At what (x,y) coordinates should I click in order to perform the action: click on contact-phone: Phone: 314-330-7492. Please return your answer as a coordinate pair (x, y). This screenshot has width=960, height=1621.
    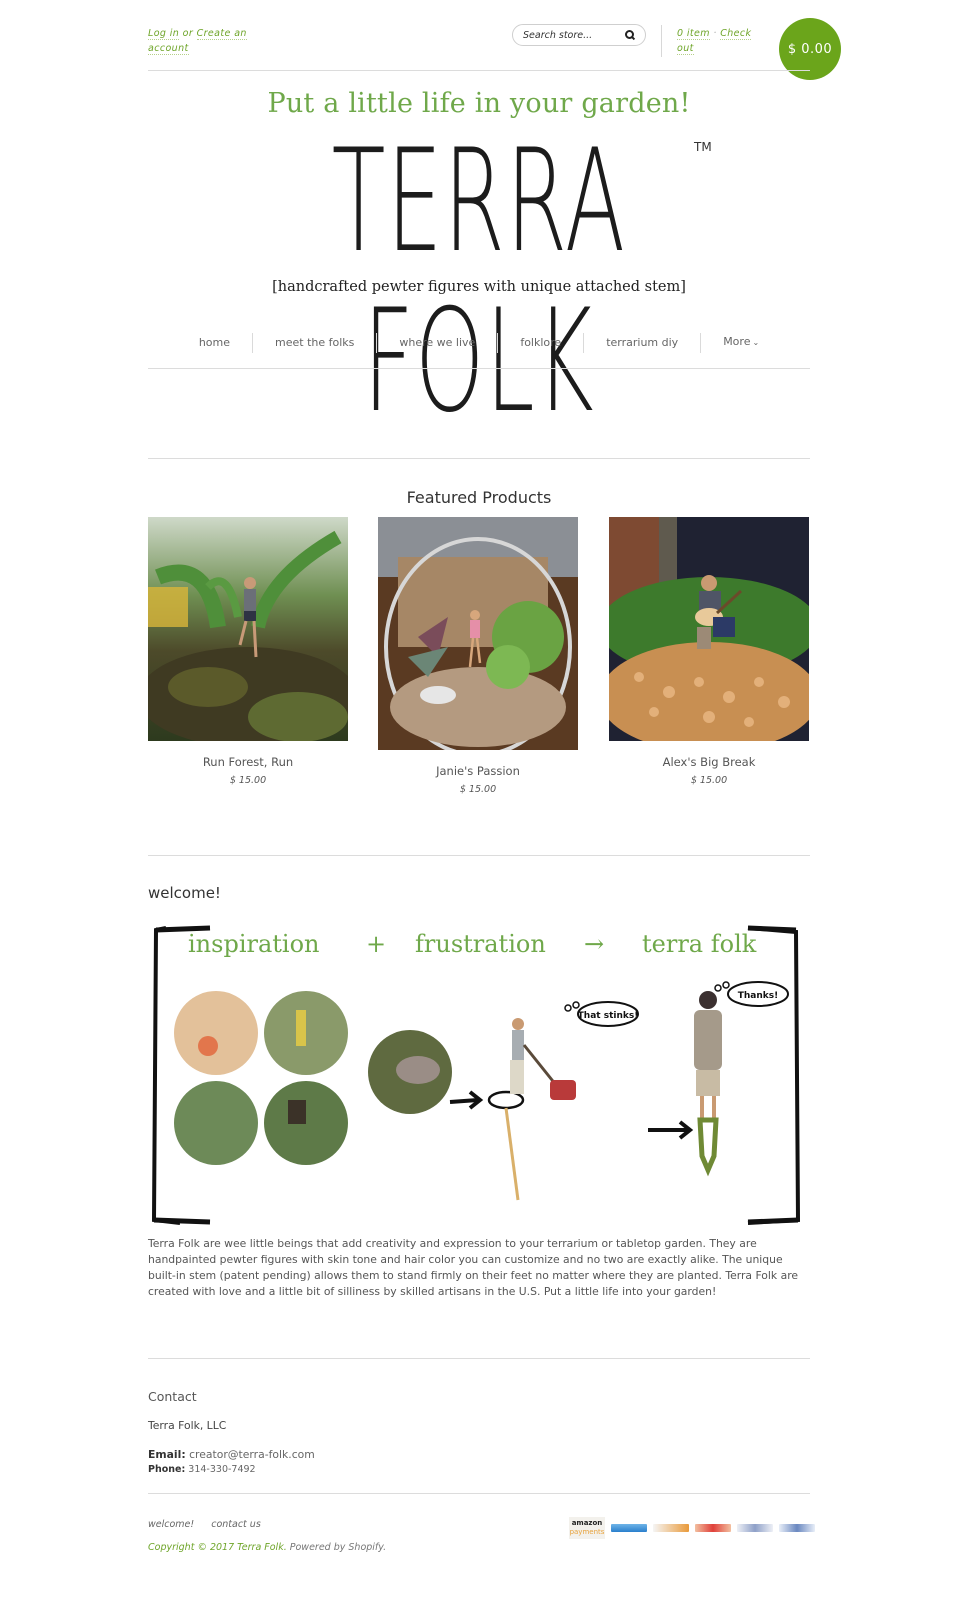
    Looking at the image, I should click on (202, 1469).